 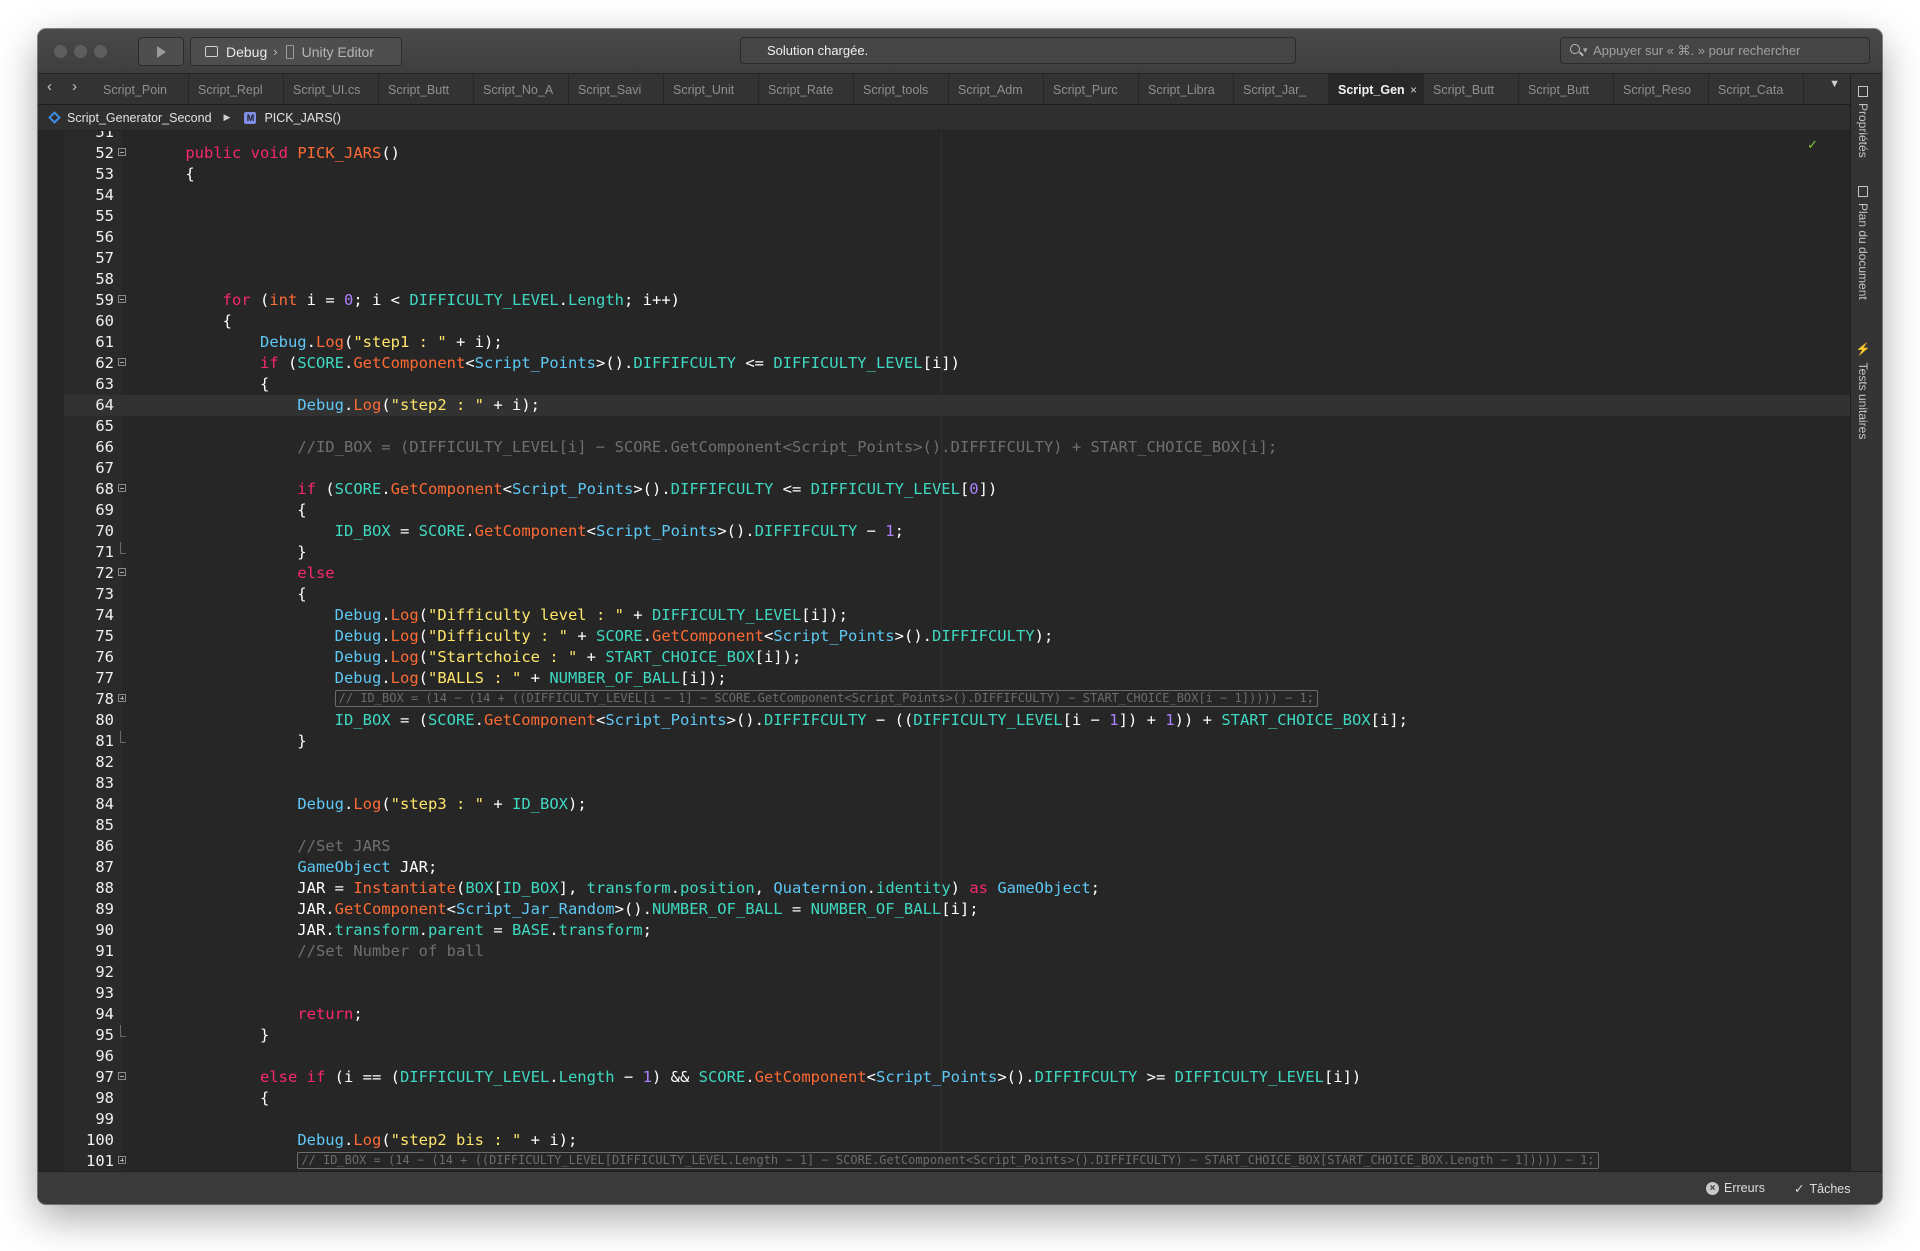 What do you see at coordinates (1834, 84) in the screenshot?
I see `tab-overflow-icon: ▼` at bounding box center [1834, 84].